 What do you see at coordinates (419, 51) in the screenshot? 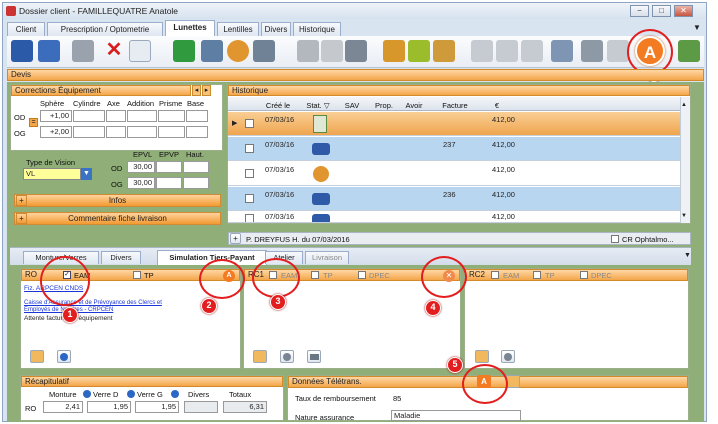
I see `basket-icon` at bounding box center [419, 51].